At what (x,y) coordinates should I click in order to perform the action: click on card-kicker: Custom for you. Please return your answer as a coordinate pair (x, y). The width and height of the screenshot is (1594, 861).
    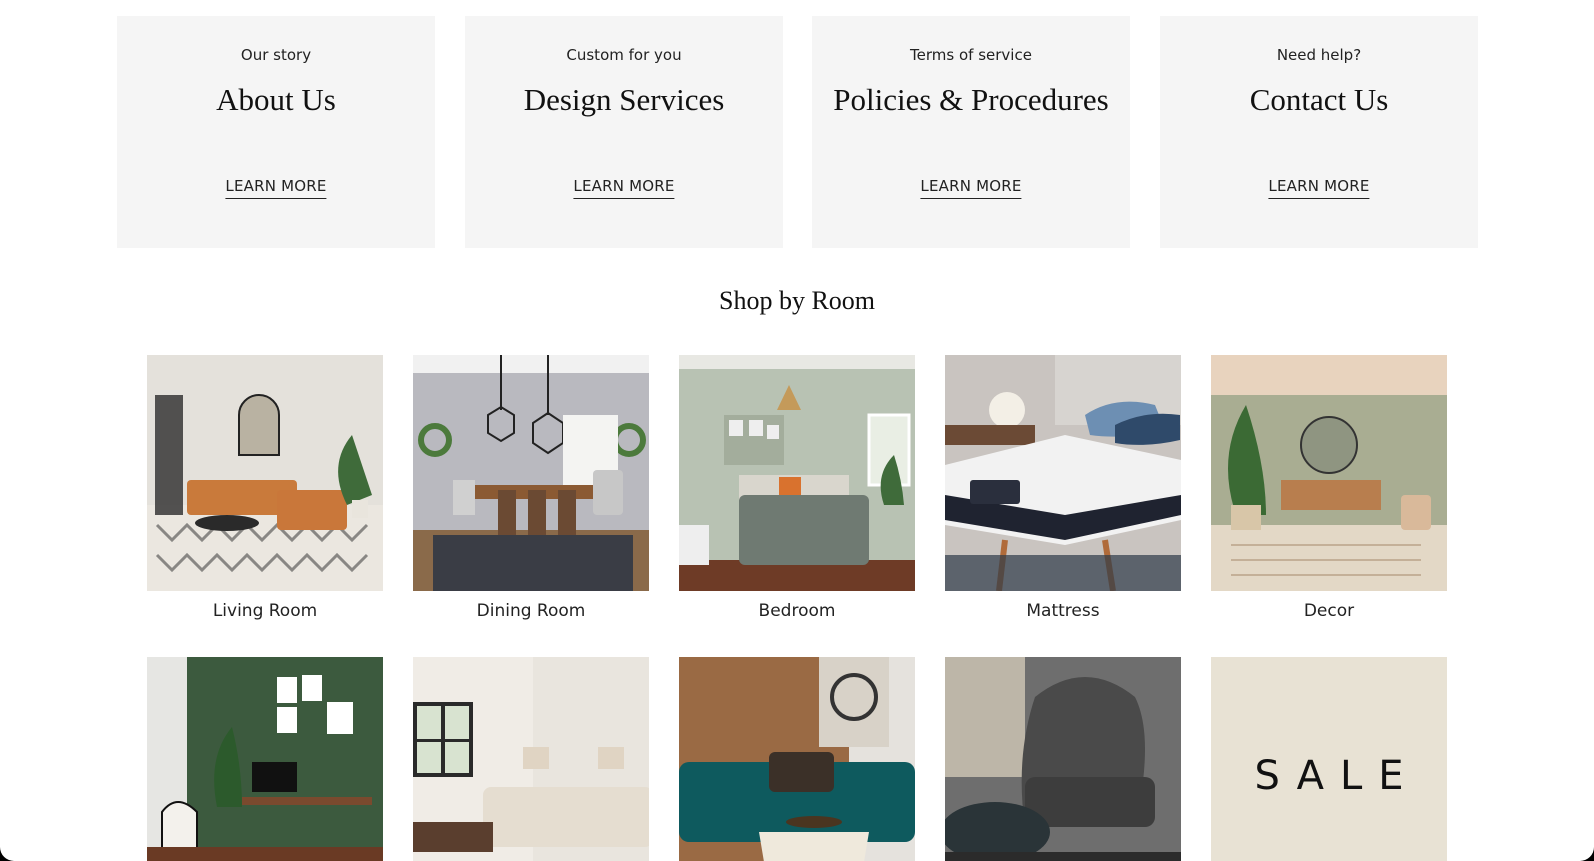
    Looking at the image, I should click on (624, 55).